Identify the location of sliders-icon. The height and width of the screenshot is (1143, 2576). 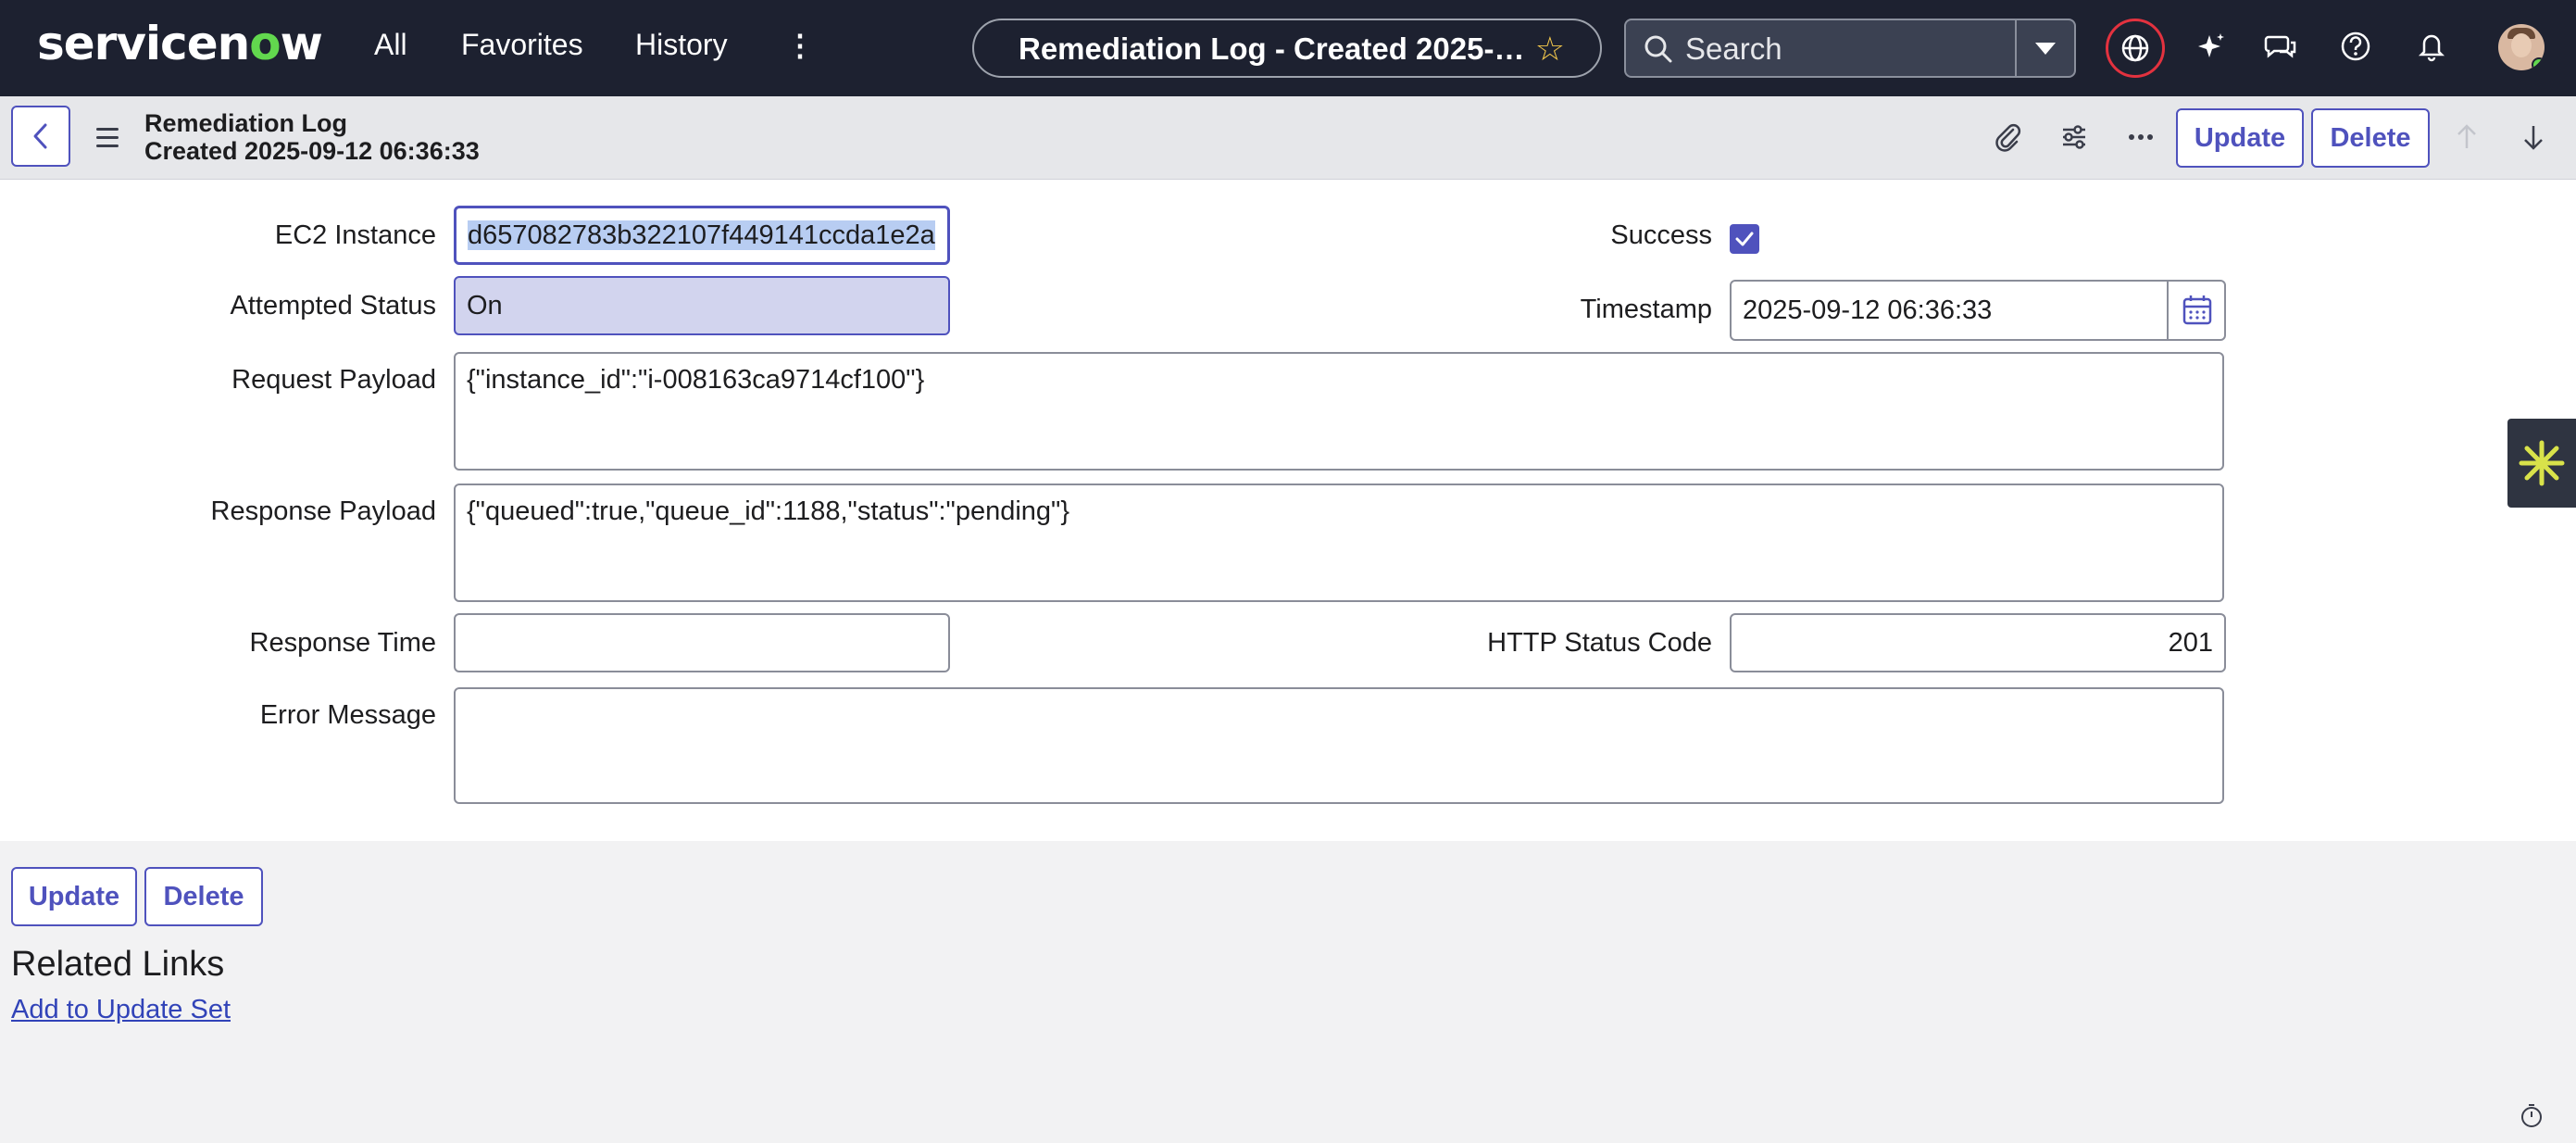
(2075, 138).